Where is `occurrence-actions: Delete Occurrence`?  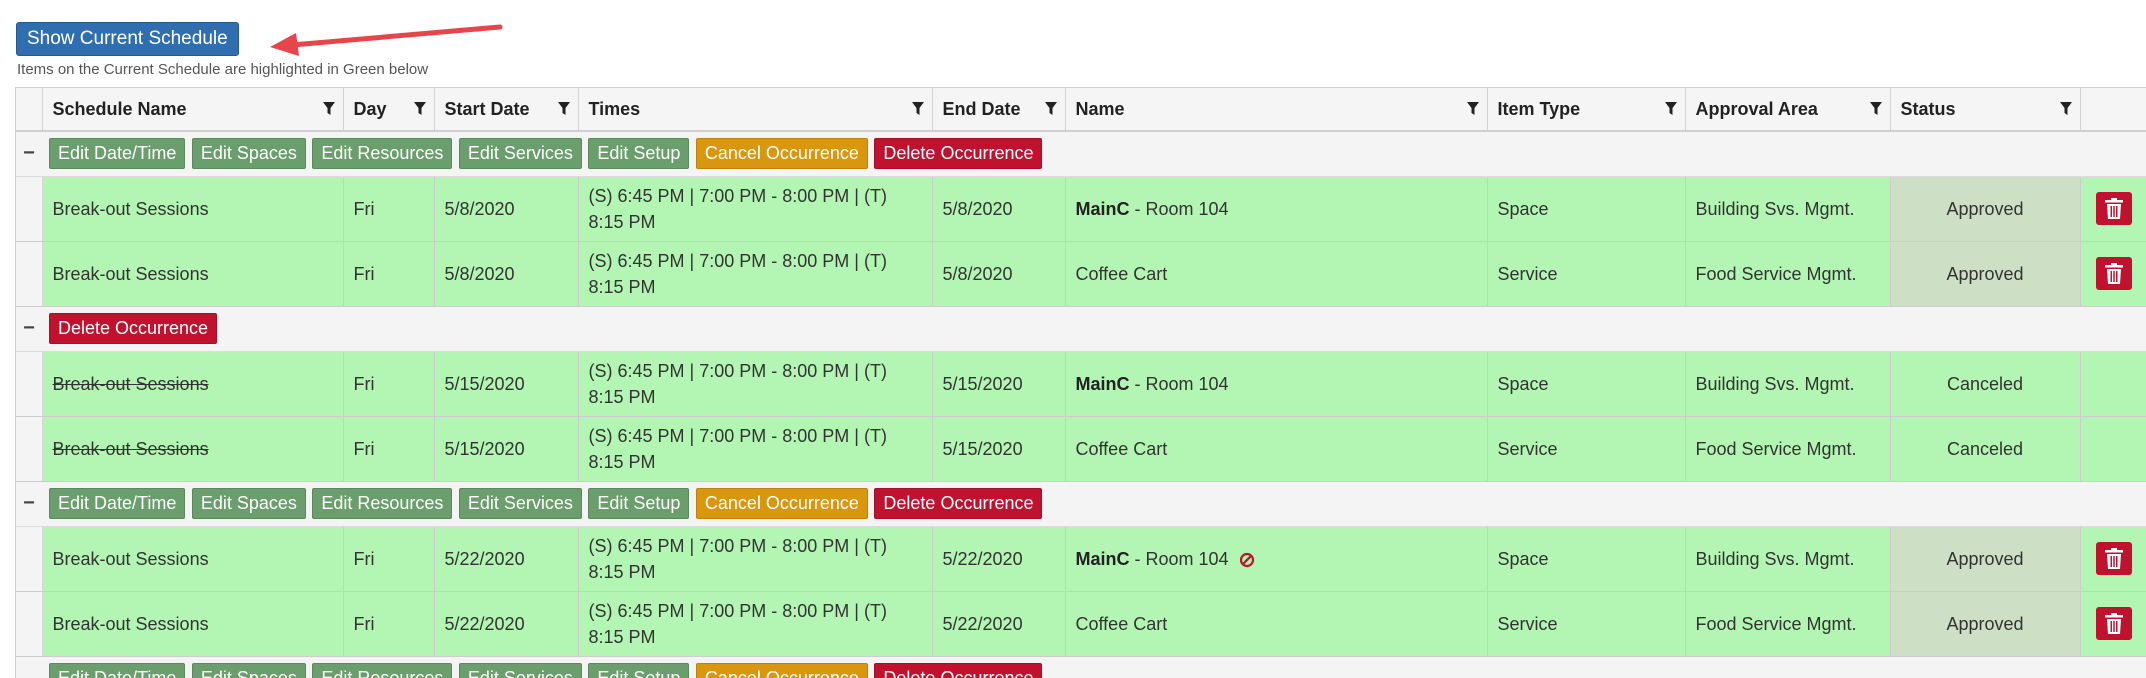 occurrence-actions: Delete Occurrence is located at coordinates (1094, 329).